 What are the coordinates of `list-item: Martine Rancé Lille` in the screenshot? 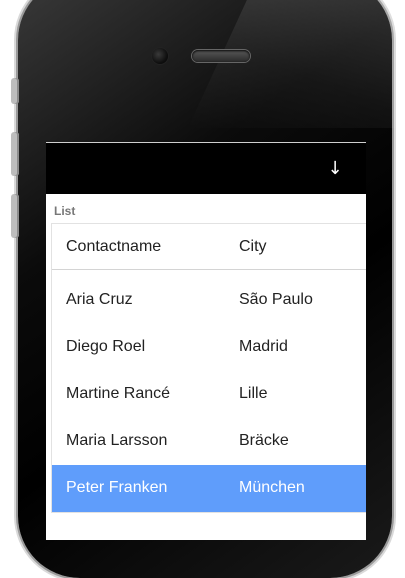 It's located at (209, 394).